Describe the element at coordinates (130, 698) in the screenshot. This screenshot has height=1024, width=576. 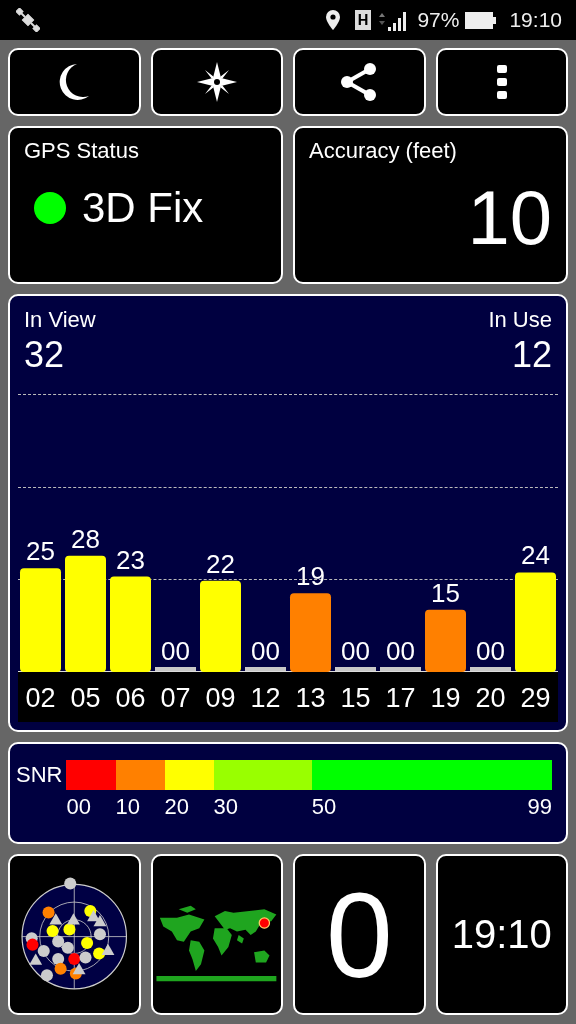
I see `satellite-id: 06` at that location.